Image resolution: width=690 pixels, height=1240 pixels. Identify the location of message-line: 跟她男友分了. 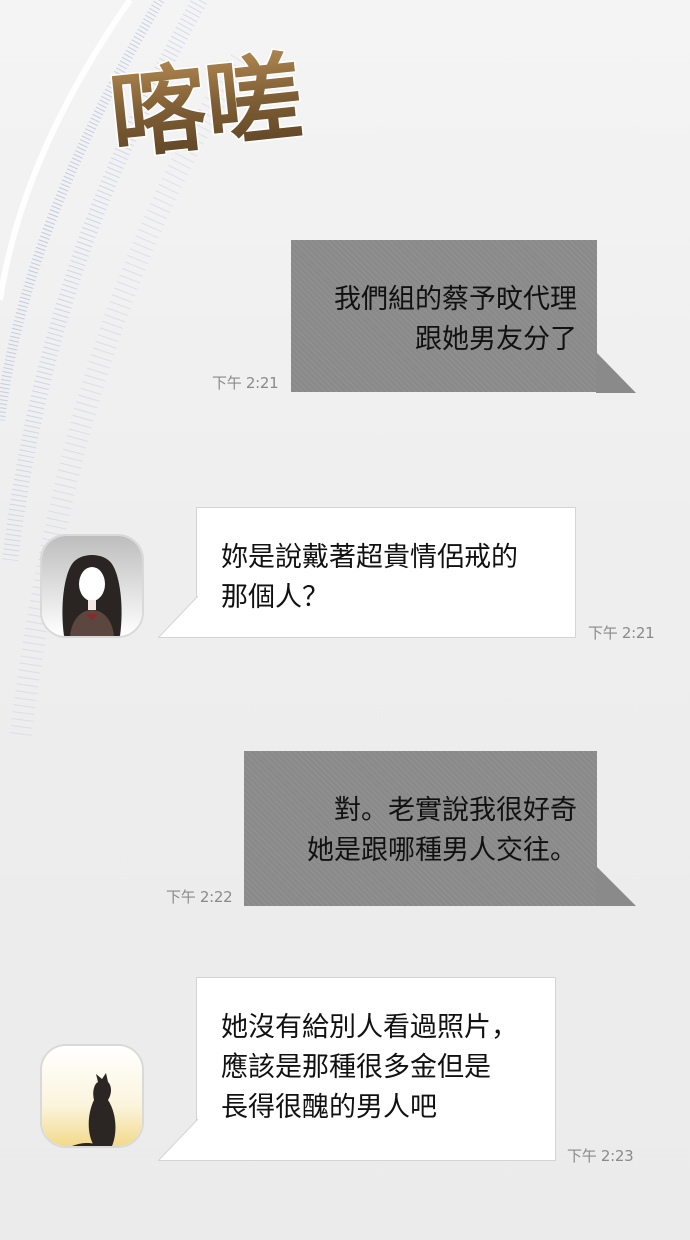
(496, 339).